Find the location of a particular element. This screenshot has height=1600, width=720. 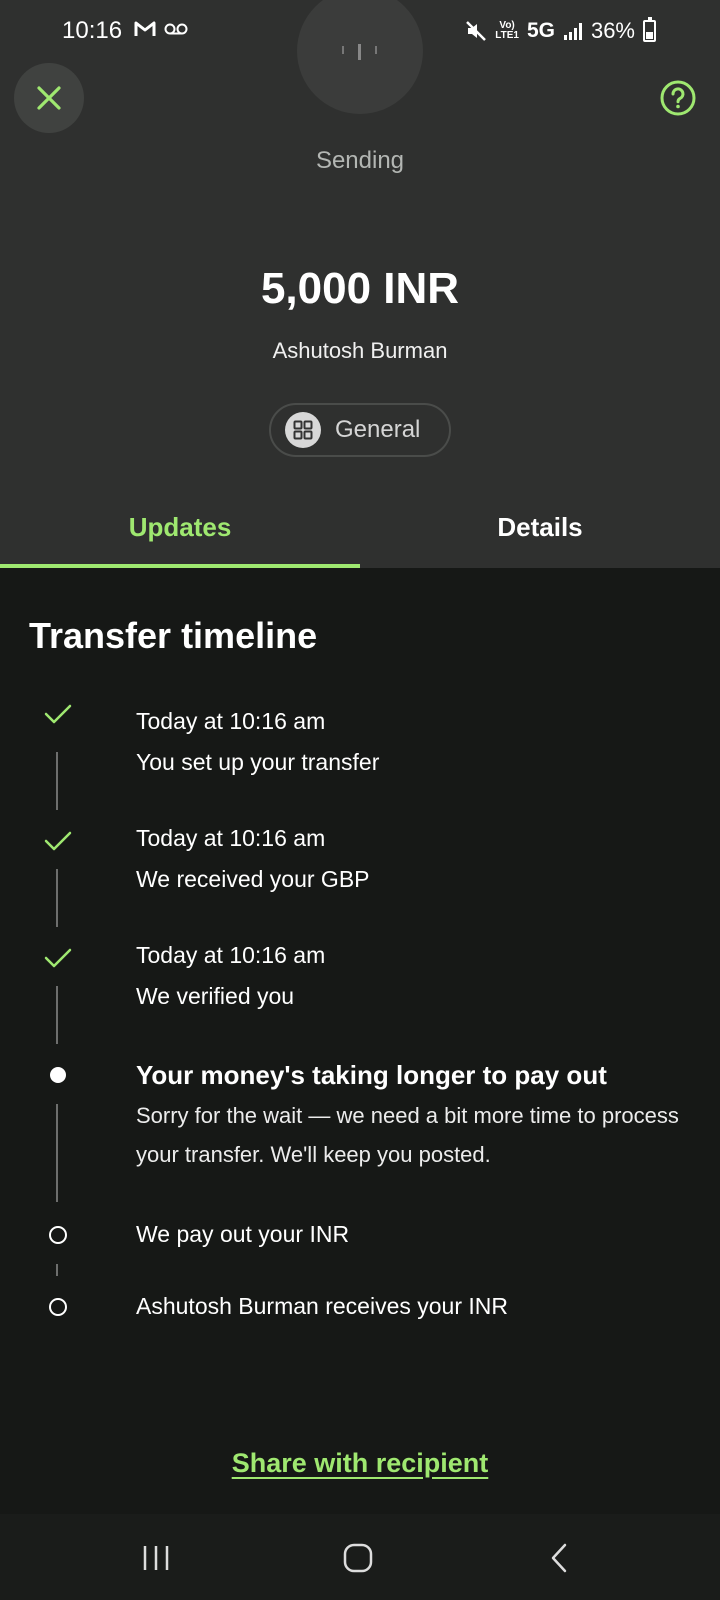

timeline-step: We pay out your INR is located at coordinates (242, 1234).